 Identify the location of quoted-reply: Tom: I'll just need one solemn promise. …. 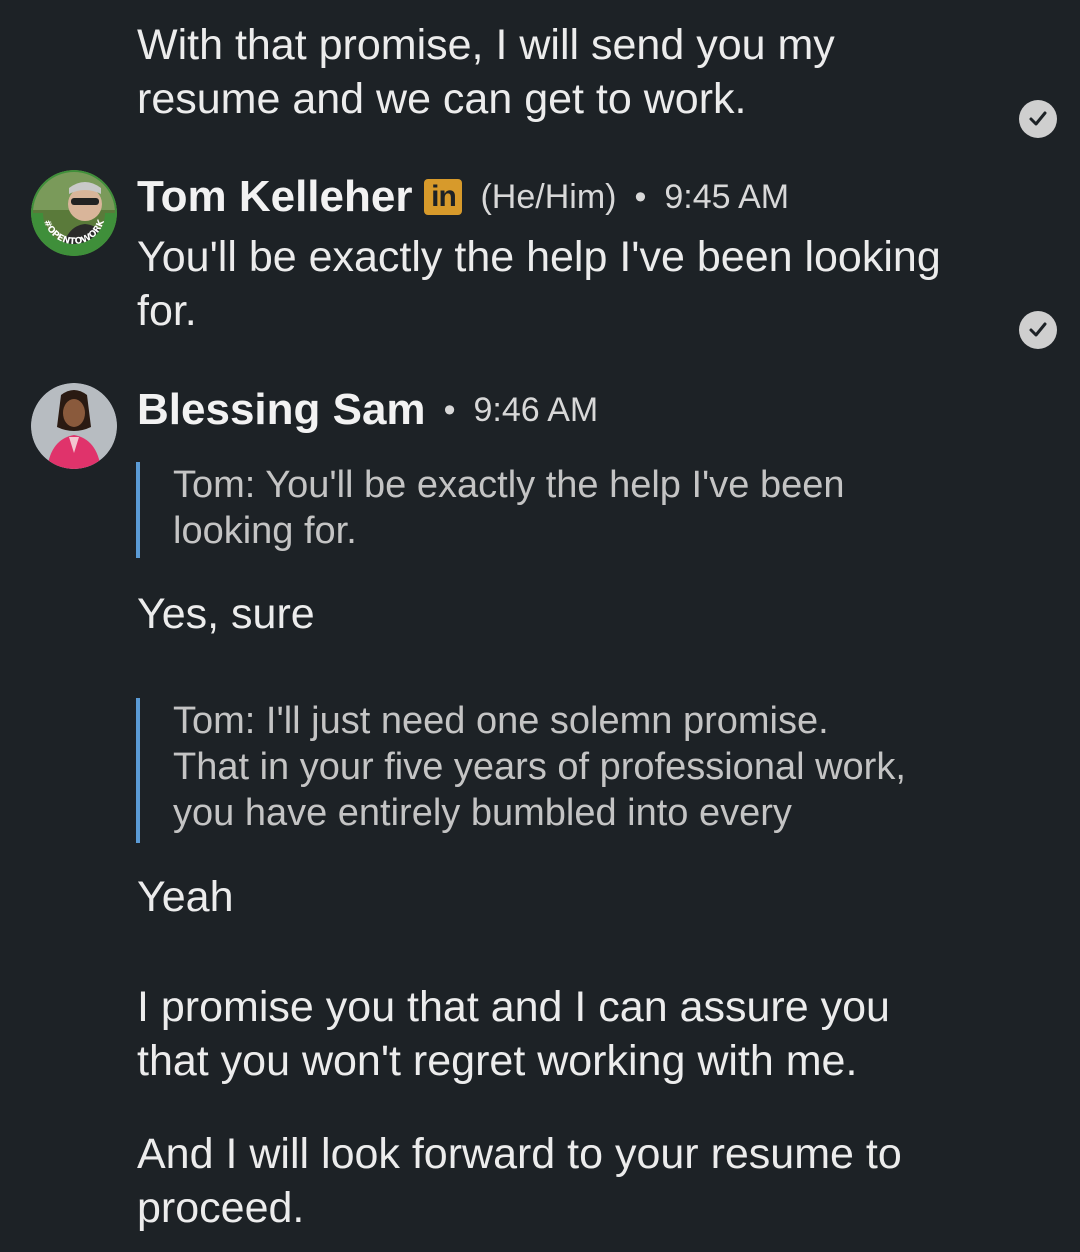
(521, 770).